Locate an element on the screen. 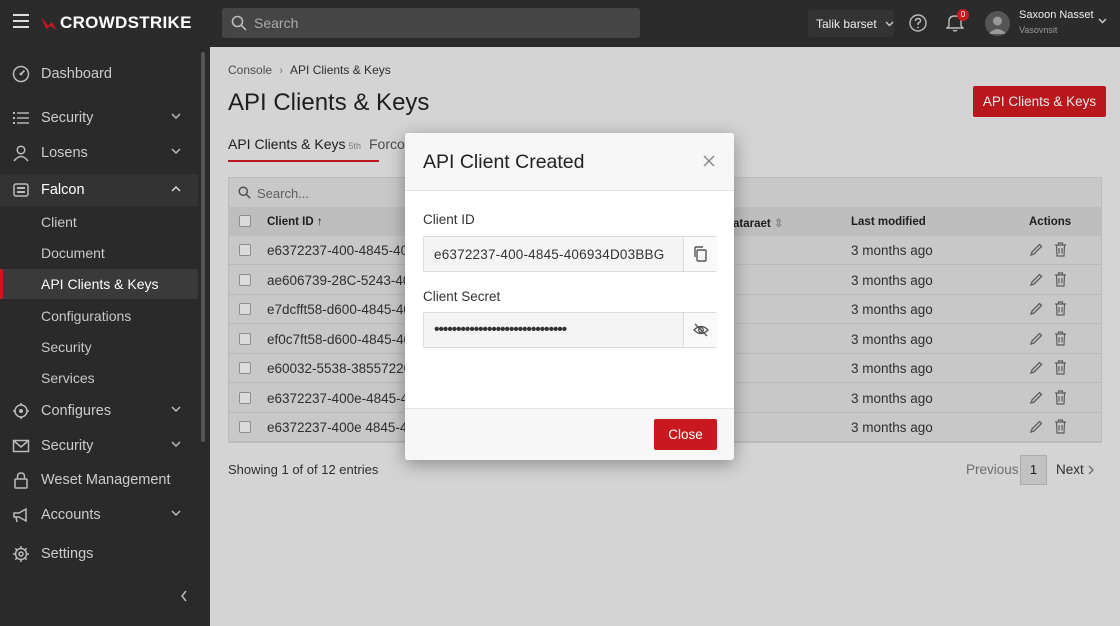 The image size is (1120, 626). global-search is located at coordinates (431, 23).